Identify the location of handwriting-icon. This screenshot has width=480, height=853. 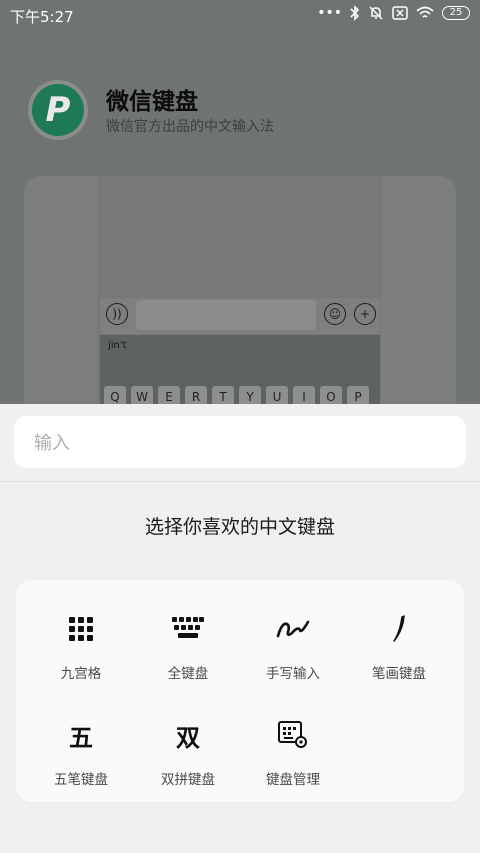
(293, 629).